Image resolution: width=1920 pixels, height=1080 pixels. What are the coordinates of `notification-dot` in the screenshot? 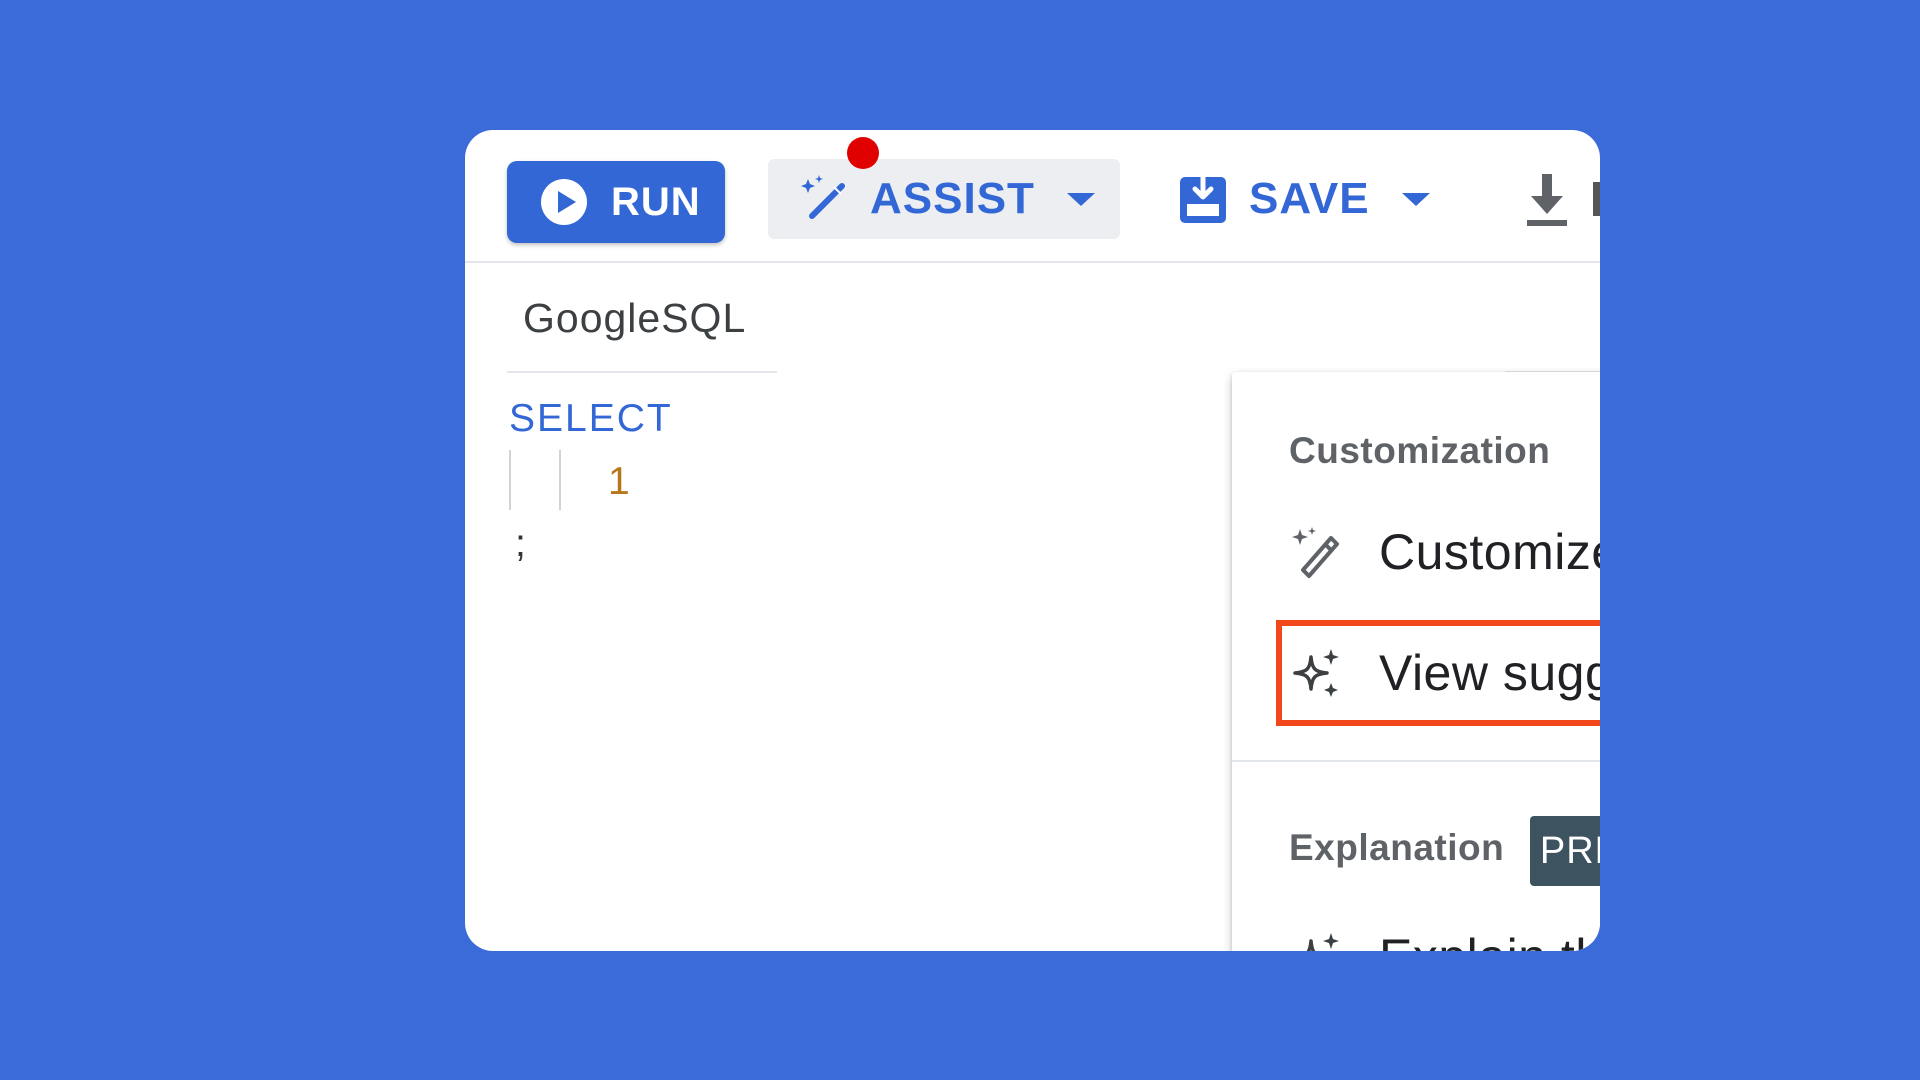 It's located at (863, 153).